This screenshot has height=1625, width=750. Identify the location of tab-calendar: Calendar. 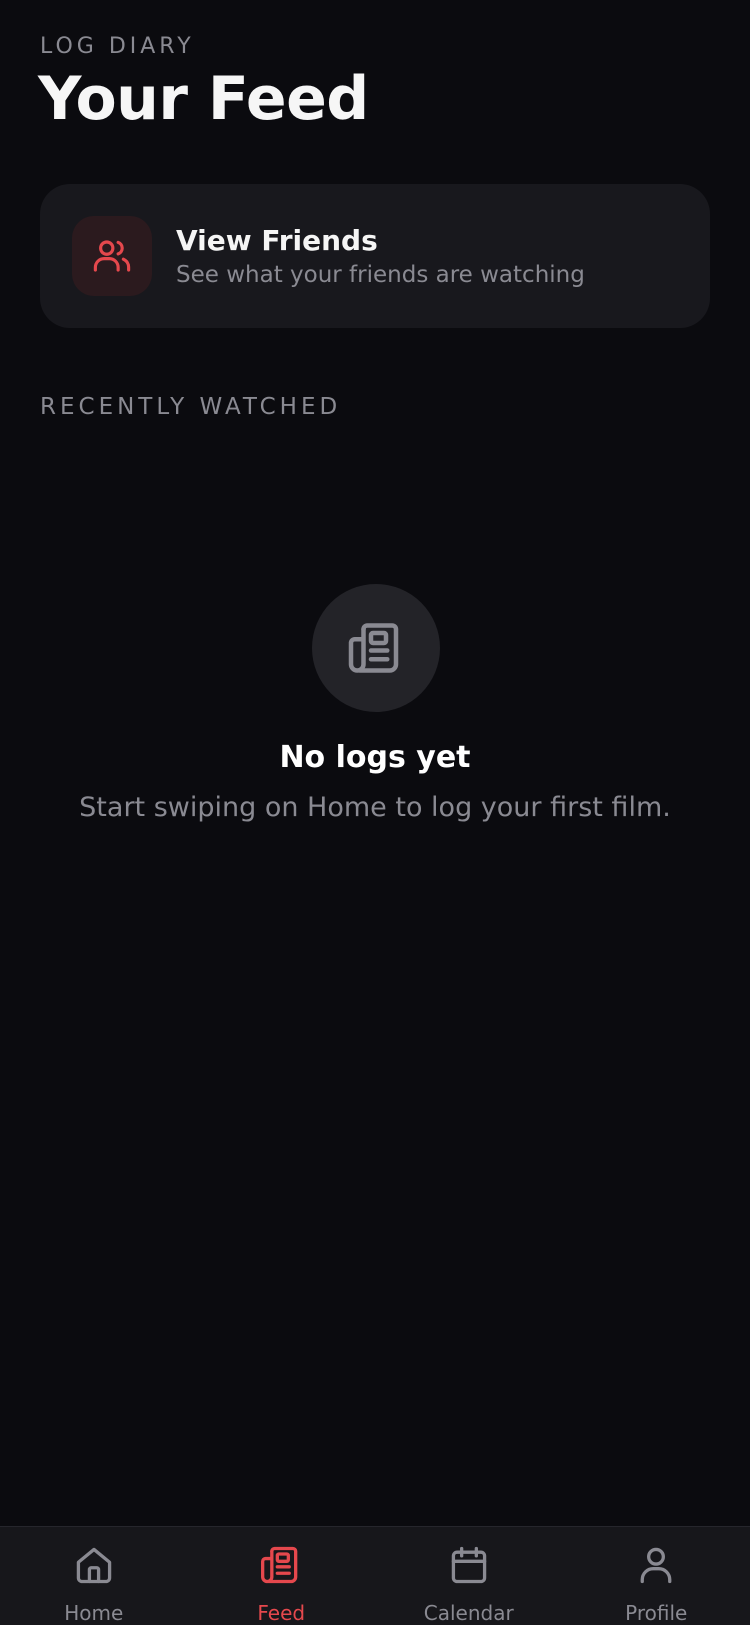
(469, 1576).